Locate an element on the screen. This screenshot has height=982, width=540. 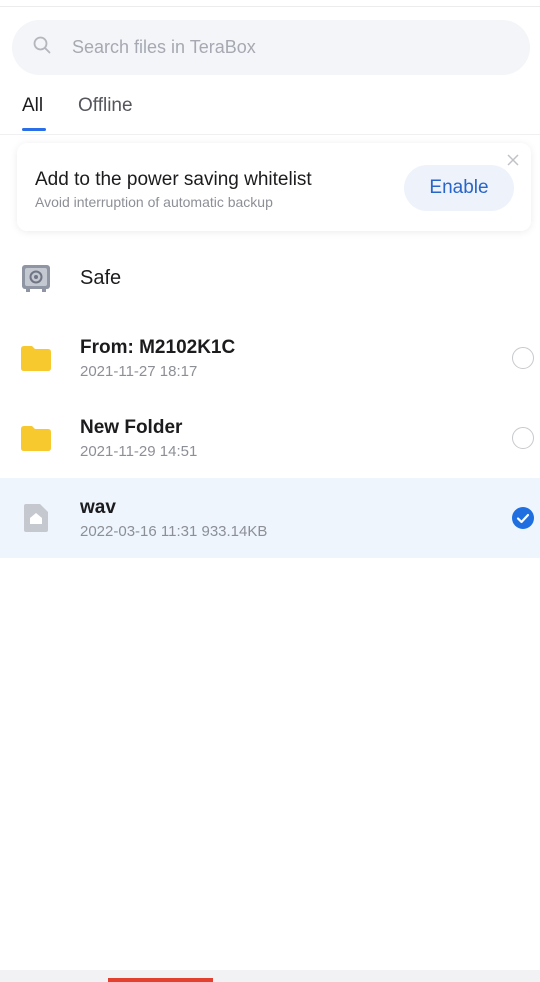
file-row: New Folder 2021-11-29 14:51 is located at coordinates (270, 438).